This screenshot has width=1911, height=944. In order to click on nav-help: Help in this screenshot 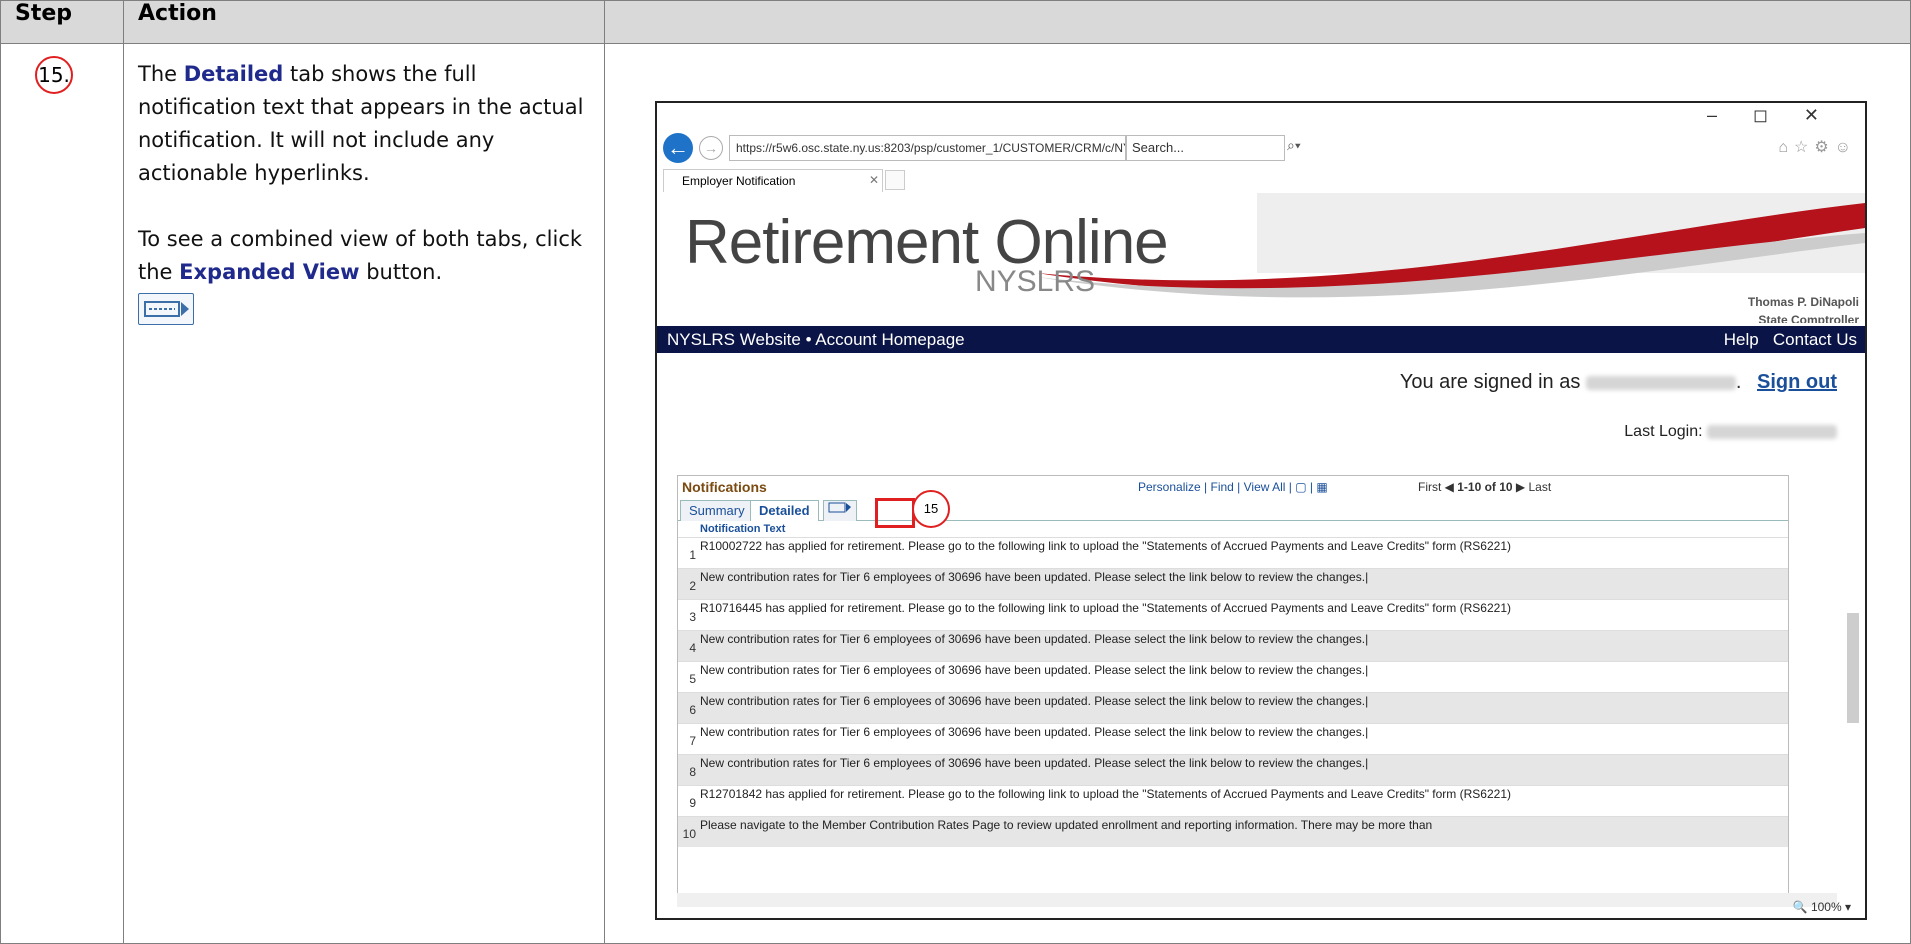, I will do `click(1741, 339)`.